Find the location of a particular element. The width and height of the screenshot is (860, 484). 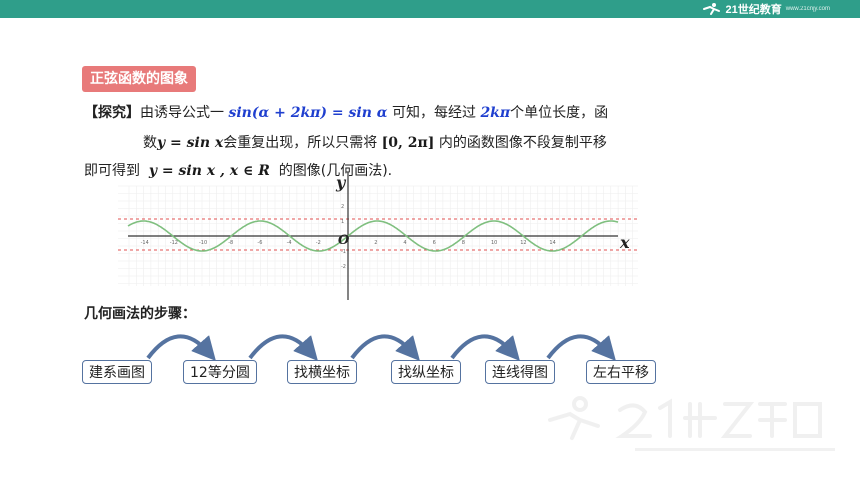

logo-text: 21世纪教育 is located at coordinates (753, 10).